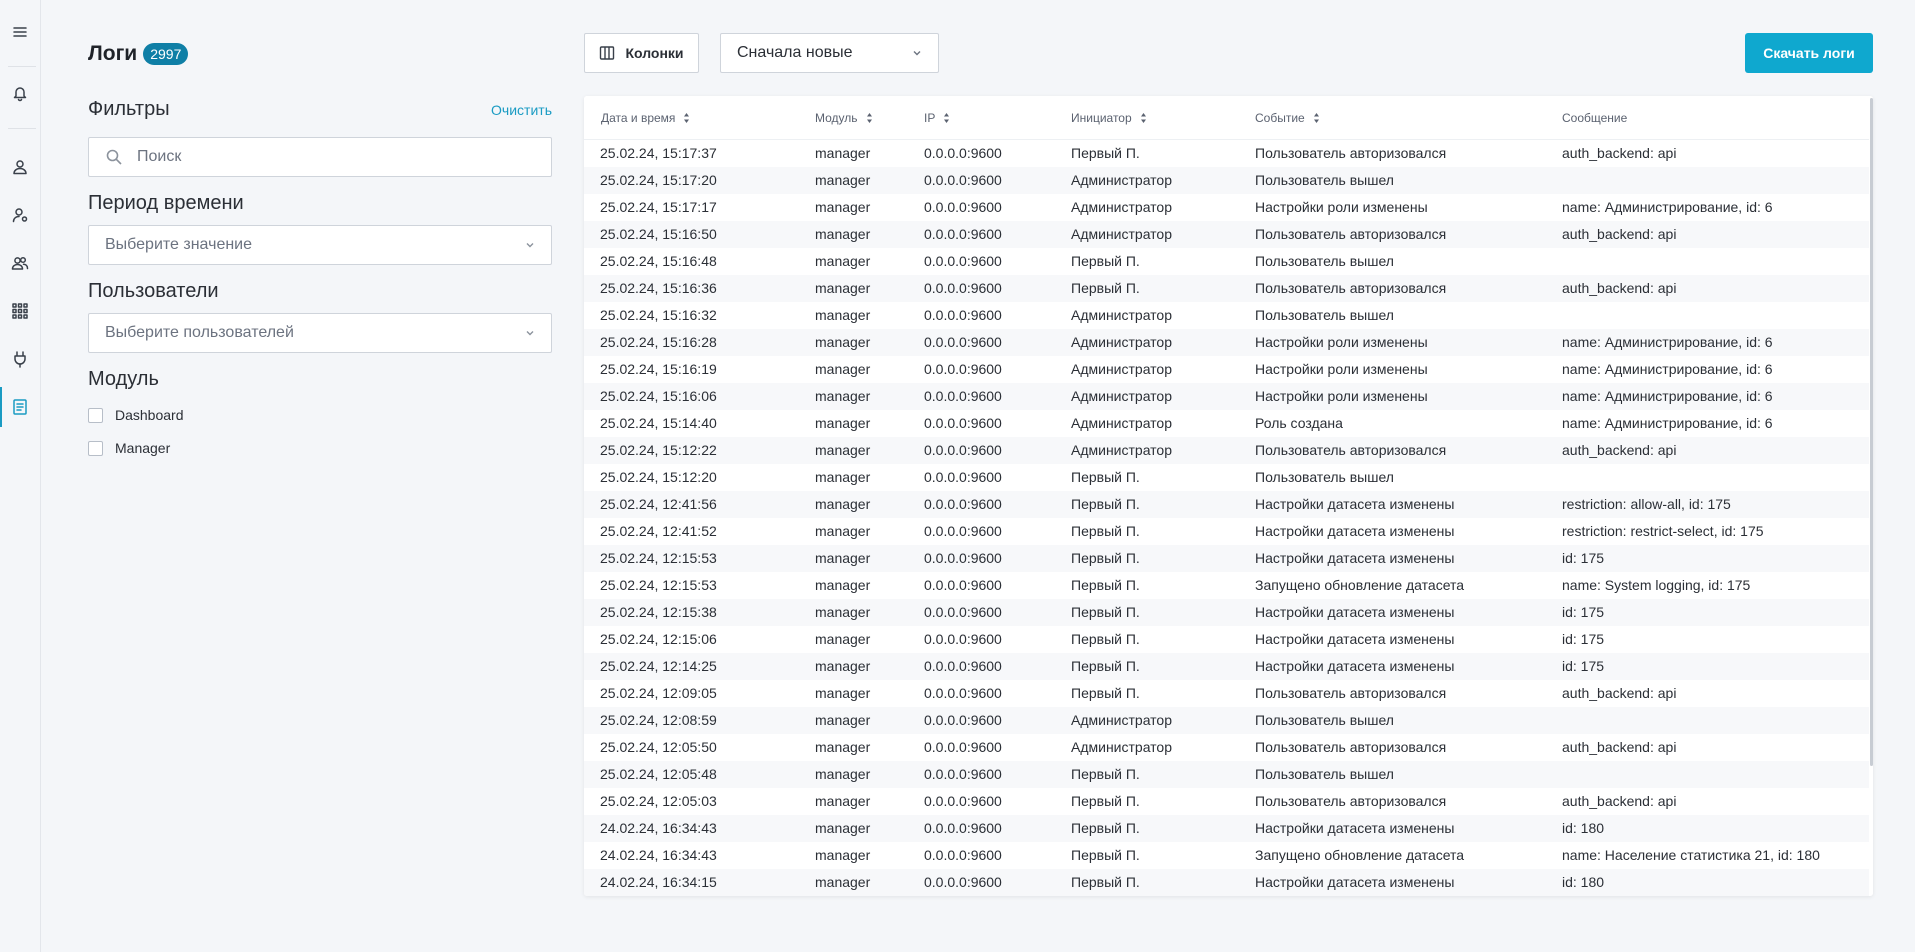  Describe the element at coordinates (1809, 53) in the screenshot. I see `download-logs-button: Скачать логи` at that location.